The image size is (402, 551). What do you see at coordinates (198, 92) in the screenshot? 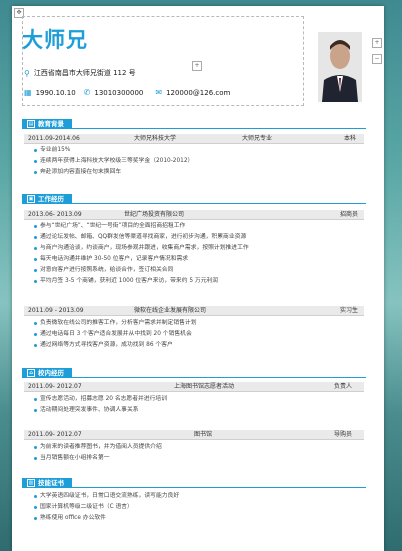
I see `email-text: 120000@126.com` at bounding box center [198, 92].